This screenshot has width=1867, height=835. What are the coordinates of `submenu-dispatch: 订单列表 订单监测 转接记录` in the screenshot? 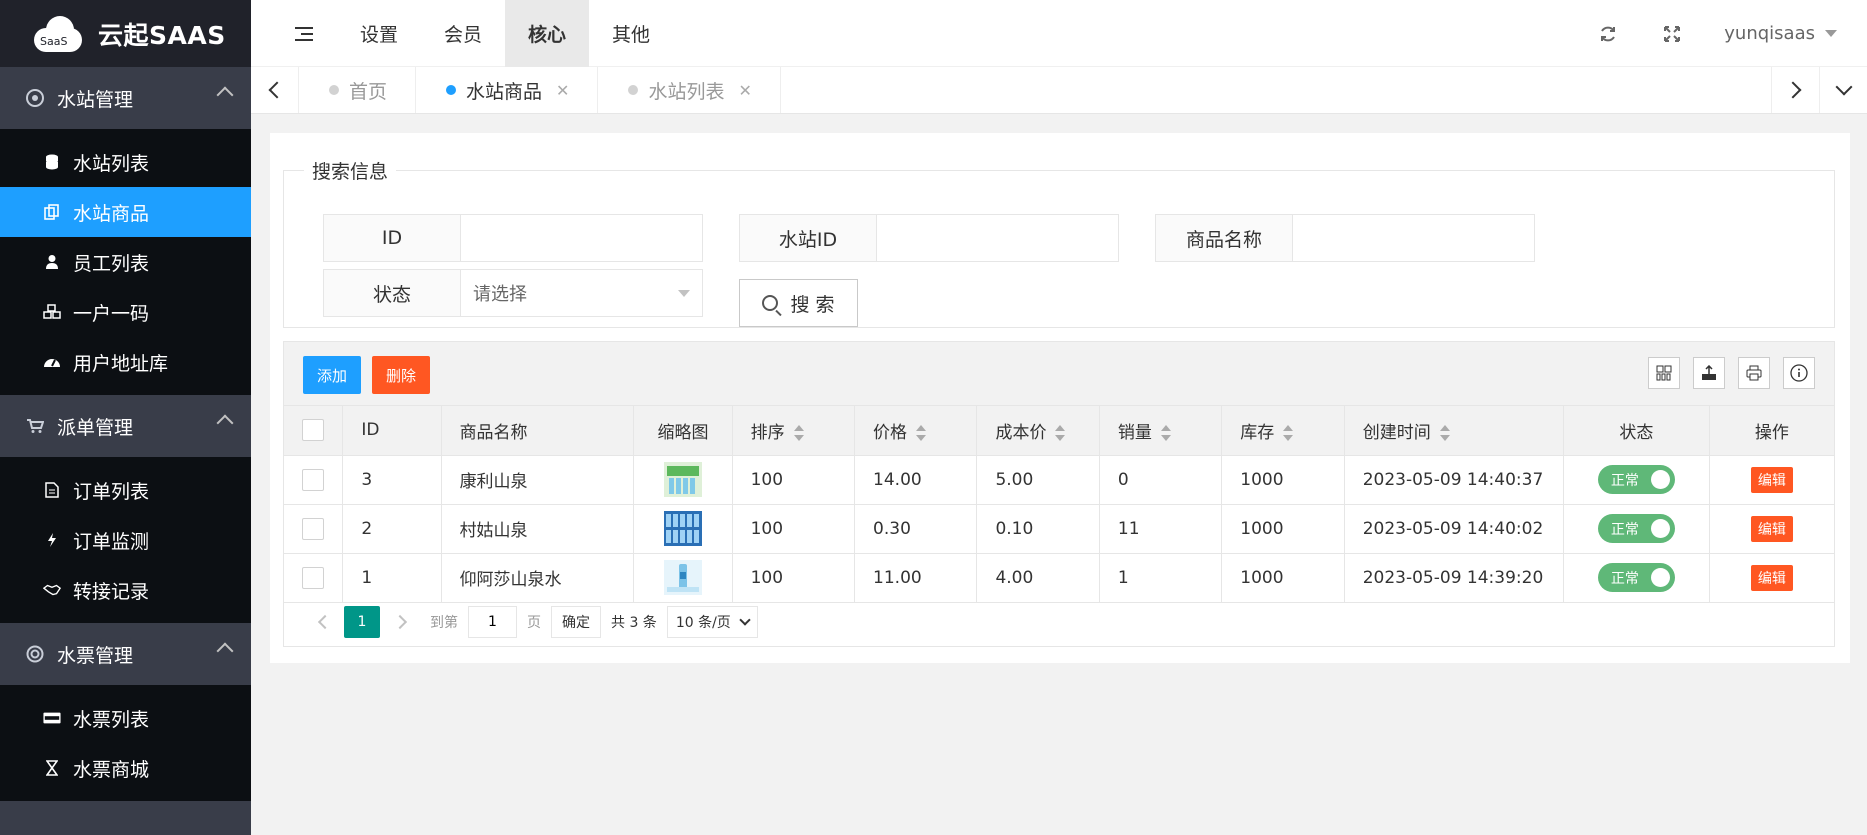 It's located at (125, 540).